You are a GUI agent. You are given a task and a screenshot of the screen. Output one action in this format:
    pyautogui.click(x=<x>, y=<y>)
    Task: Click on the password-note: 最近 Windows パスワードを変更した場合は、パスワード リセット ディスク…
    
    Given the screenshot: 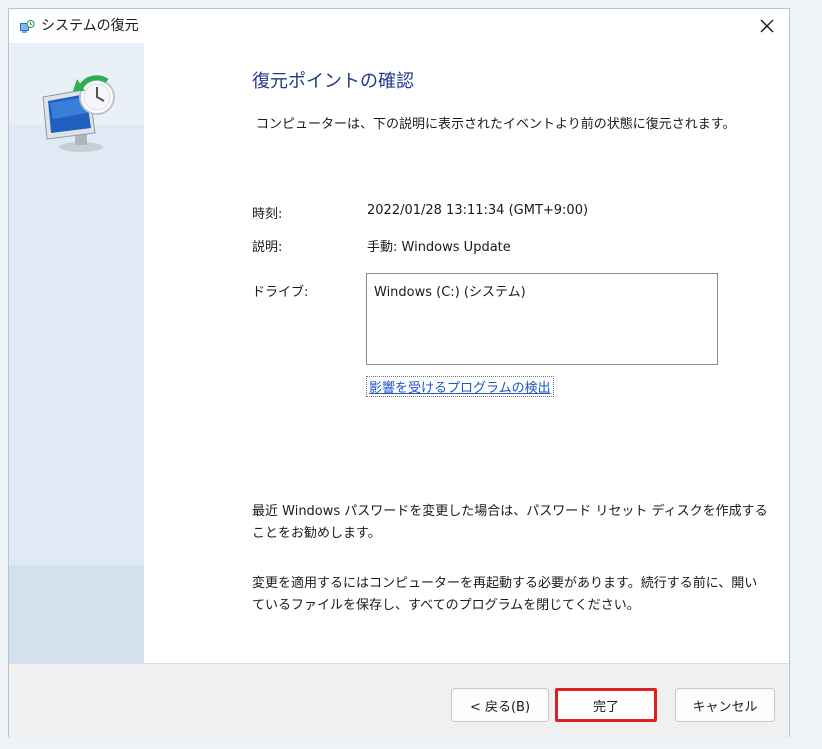 What is the action you would take?
    pyautogui.click(x=512, y=523)
    